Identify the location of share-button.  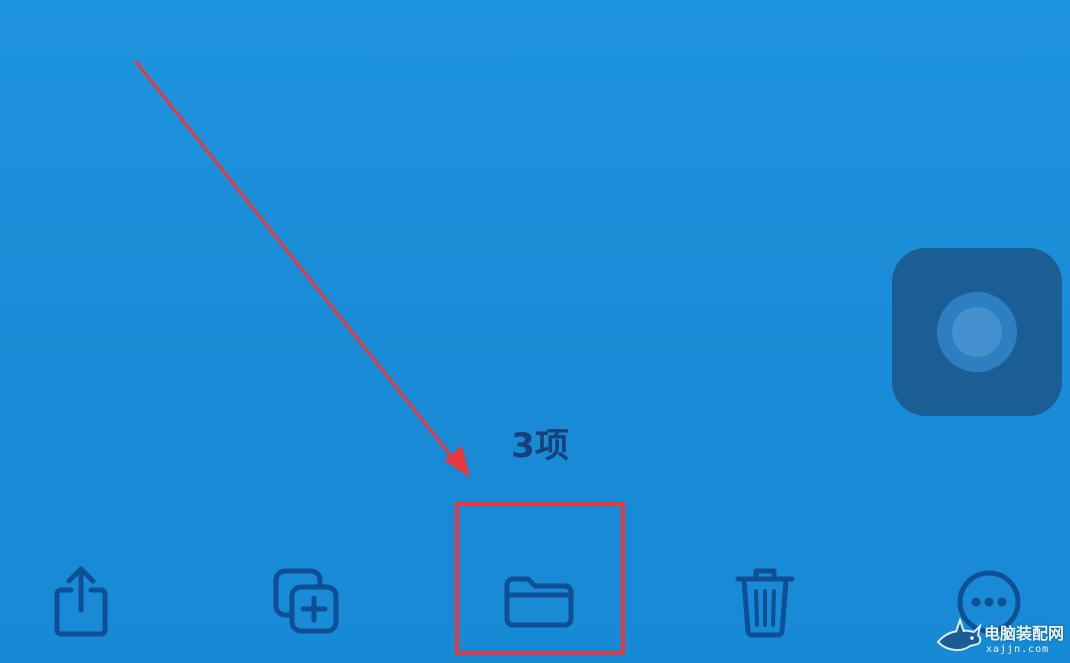
(81, 602).